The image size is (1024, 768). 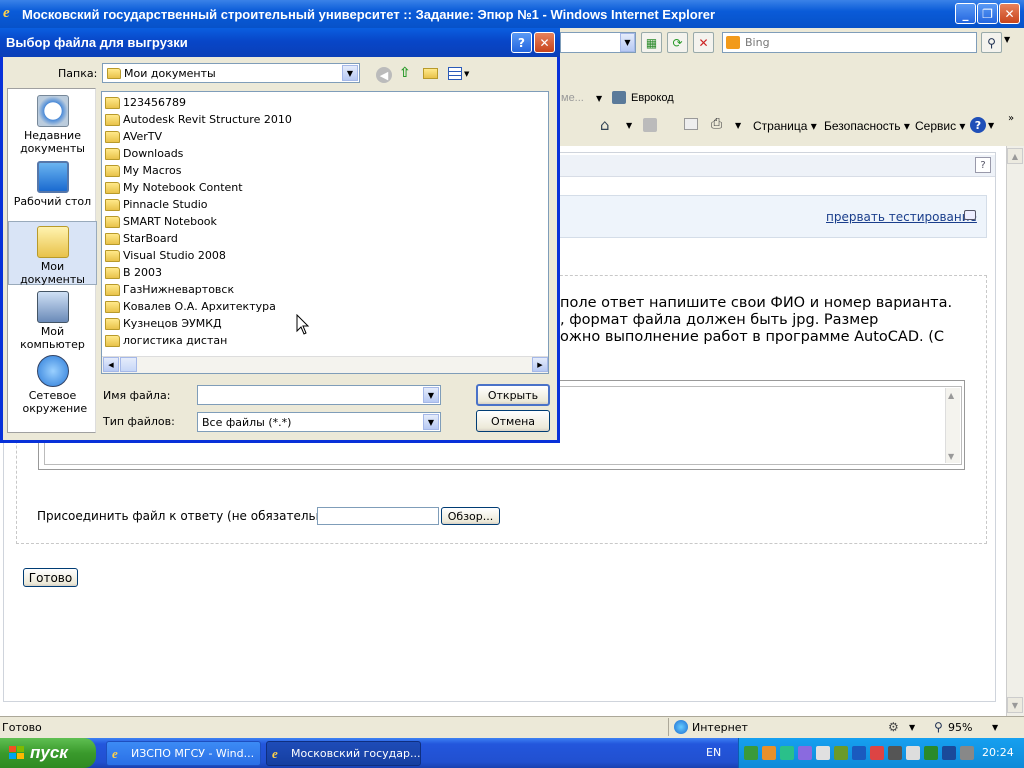 I want to click on back-icon: ◀, so click(x=384, y=75).